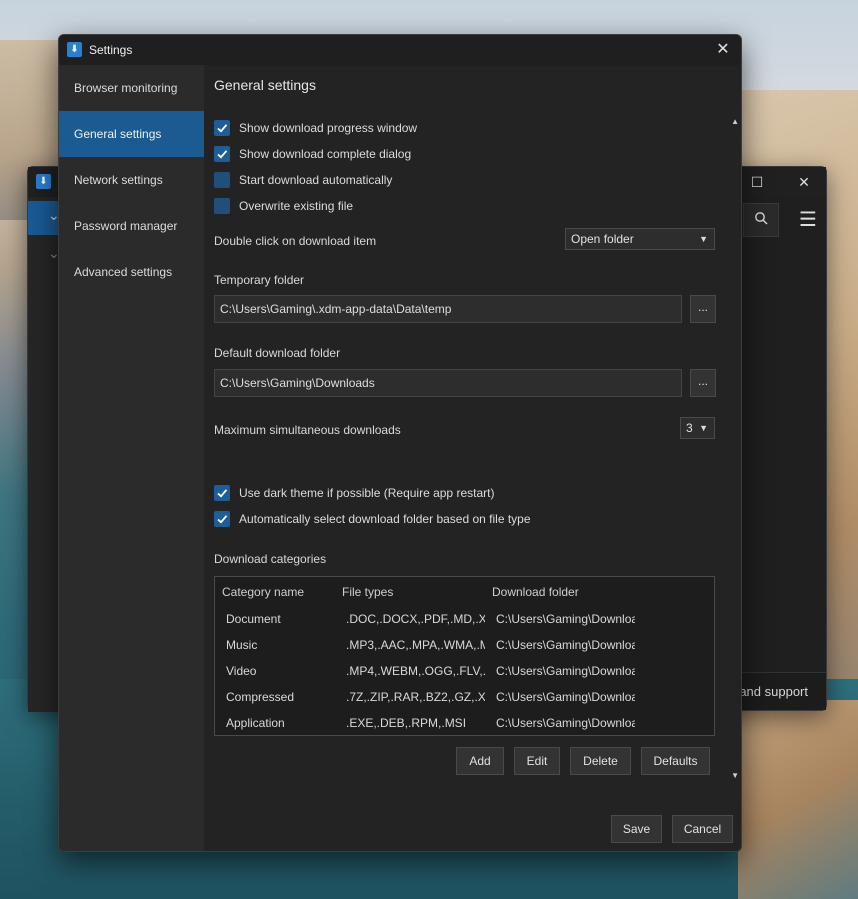 The image size is (858, 899). What do you see at coordinates (328, 128) in the screenshot?
I see `checkbox-label: Show download progress window` at bounding box center [328, 128].